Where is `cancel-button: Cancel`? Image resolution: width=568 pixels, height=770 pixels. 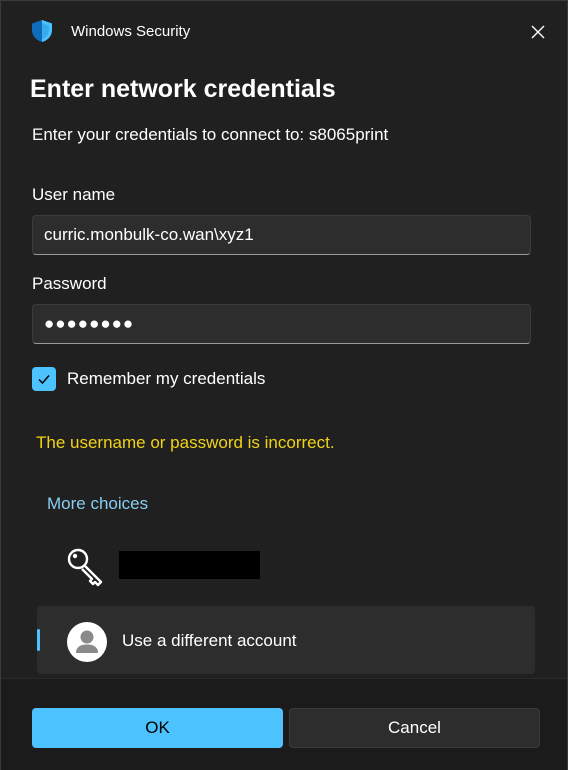 cancel-button: Cancel is located at coordinates (414, 728).